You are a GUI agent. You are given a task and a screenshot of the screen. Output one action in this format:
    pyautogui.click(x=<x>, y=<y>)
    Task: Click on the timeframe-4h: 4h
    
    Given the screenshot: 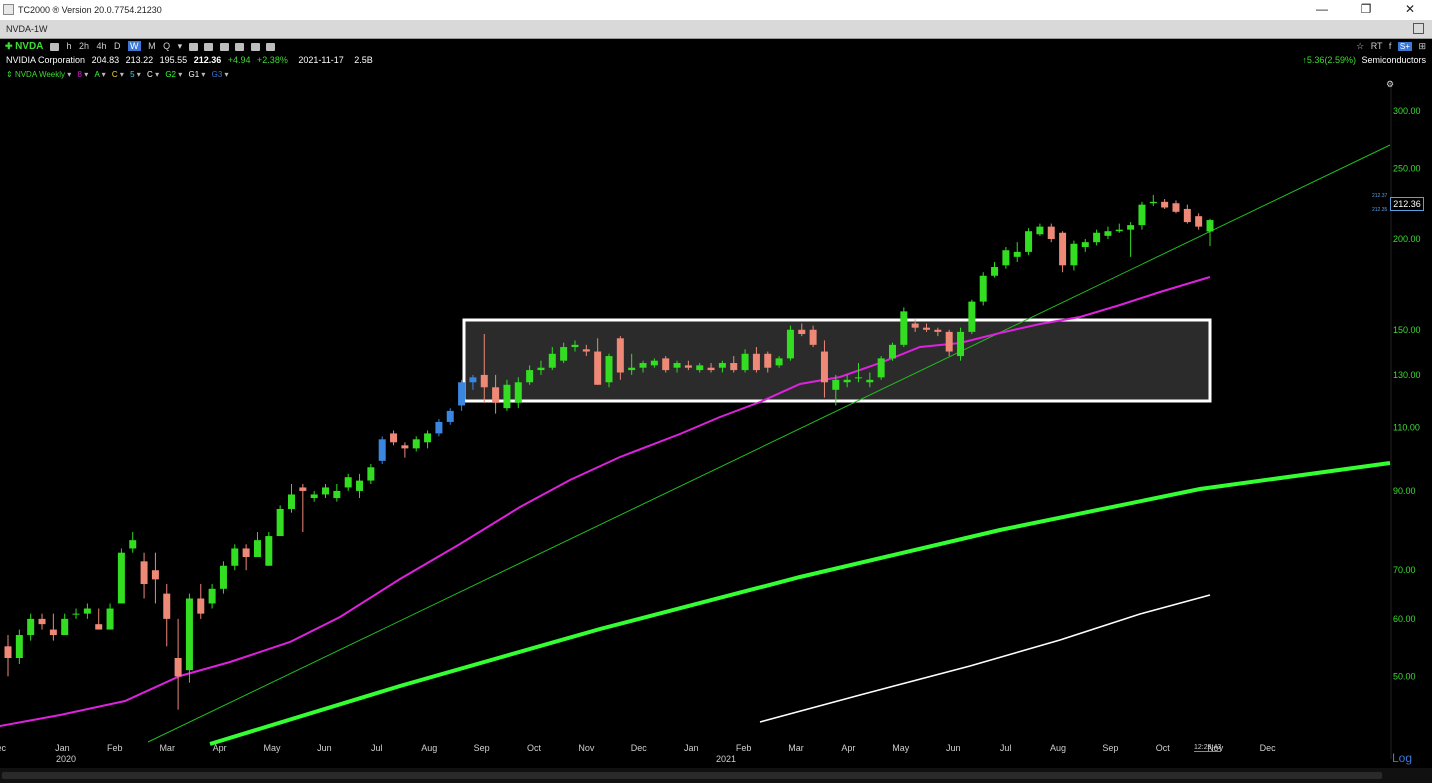 What is the action you would take?
    pyautogui.click(x=102, y=46)
    